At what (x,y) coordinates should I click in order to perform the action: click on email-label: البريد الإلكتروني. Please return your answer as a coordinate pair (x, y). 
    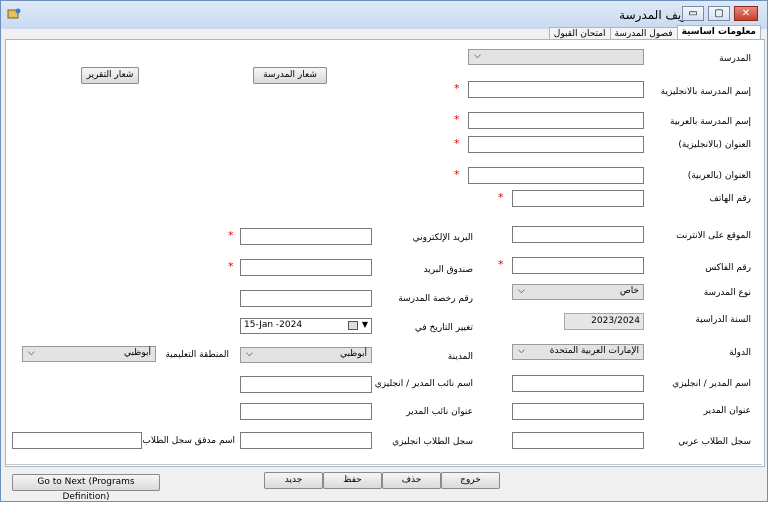
    Looking at the image, I should click on (442, 238).